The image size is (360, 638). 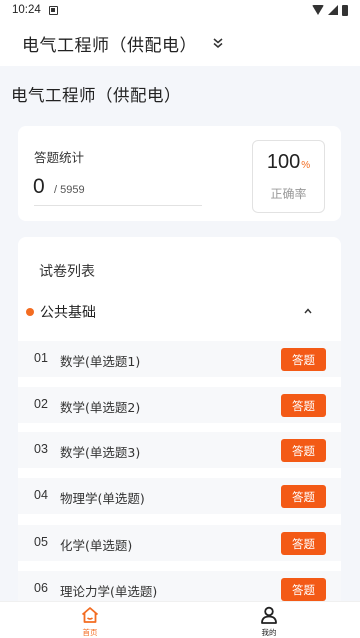 What do you see at coordinates (179, 543) in the screenshot?
I see `paper-row: 05 化学(单选题) 答题` at bounding box center [179, 543].